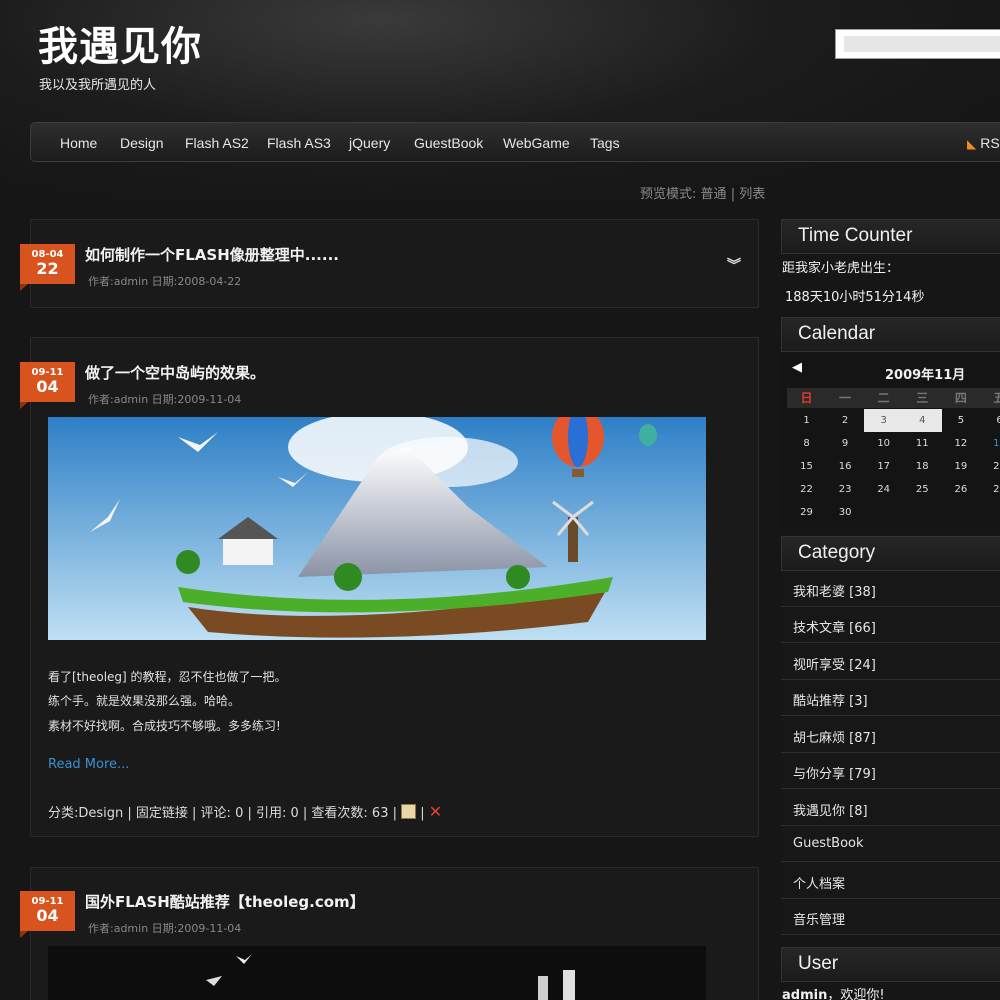 Image resolution: width=1000 pixels, height=1000 pixels. I want to click on widget-title-category: Category, so click(890, 553).